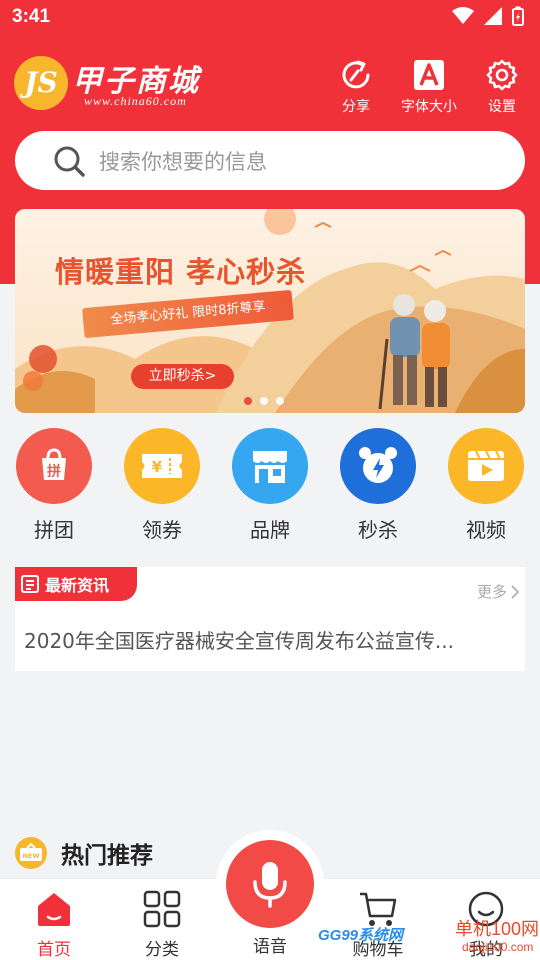 The width and height of the screenshot is (540, 960). Describe the element at coordinates (162, 530) in the screenshot. I see `quick-label: 领券` at that location.